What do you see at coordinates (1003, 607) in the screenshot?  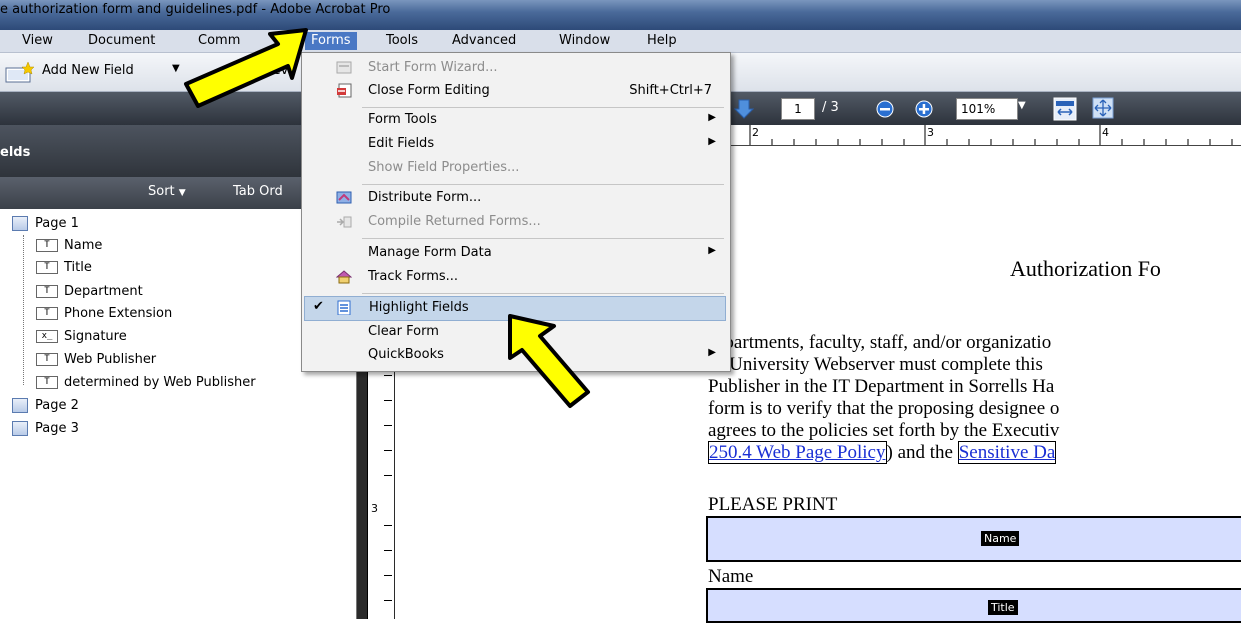 I see `title-field-tag: Title` at bounding box center [1003, 607].